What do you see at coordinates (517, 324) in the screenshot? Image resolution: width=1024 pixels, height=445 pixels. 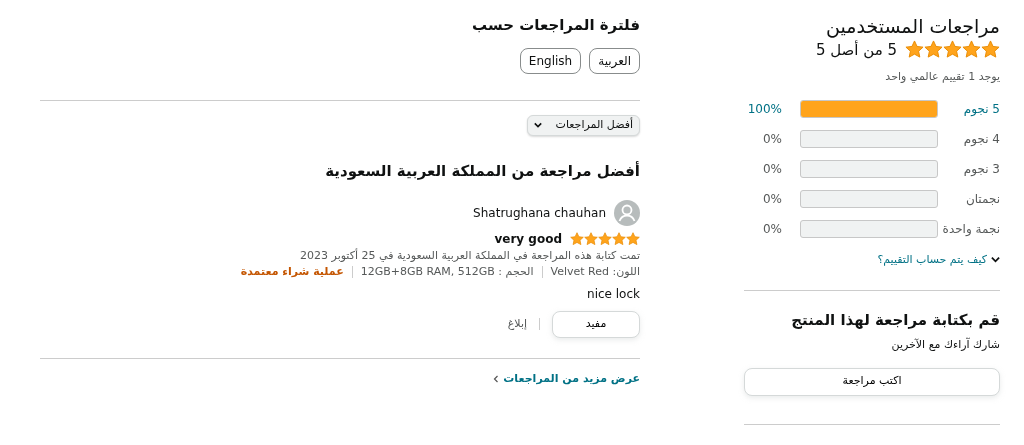 I see `report-link: إبلاغ` at bounding box center [517, 324].